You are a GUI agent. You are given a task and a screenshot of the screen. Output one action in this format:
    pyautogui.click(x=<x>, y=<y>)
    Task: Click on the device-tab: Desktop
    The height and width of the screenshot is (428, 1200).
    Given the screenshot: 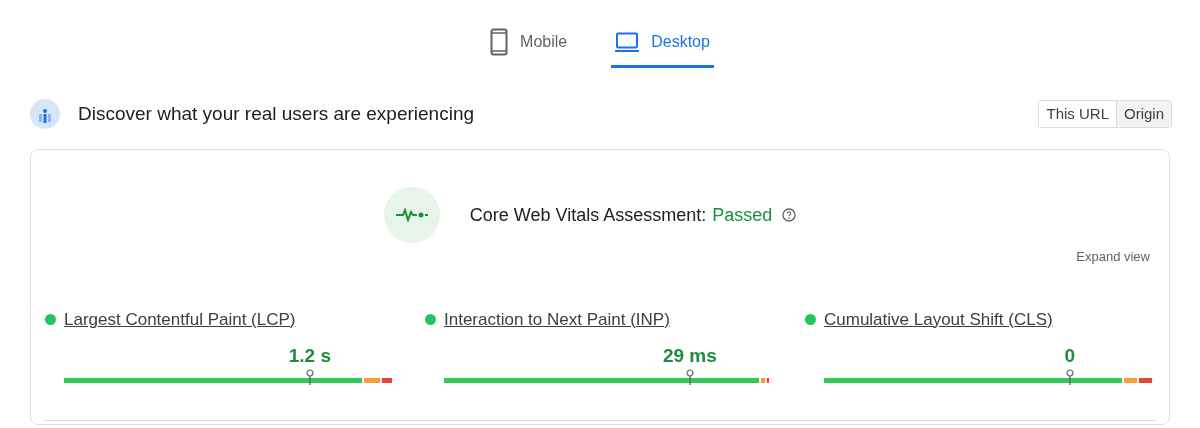 What is the action you would take?
    pyautogui.click(x=662, y=46)
    